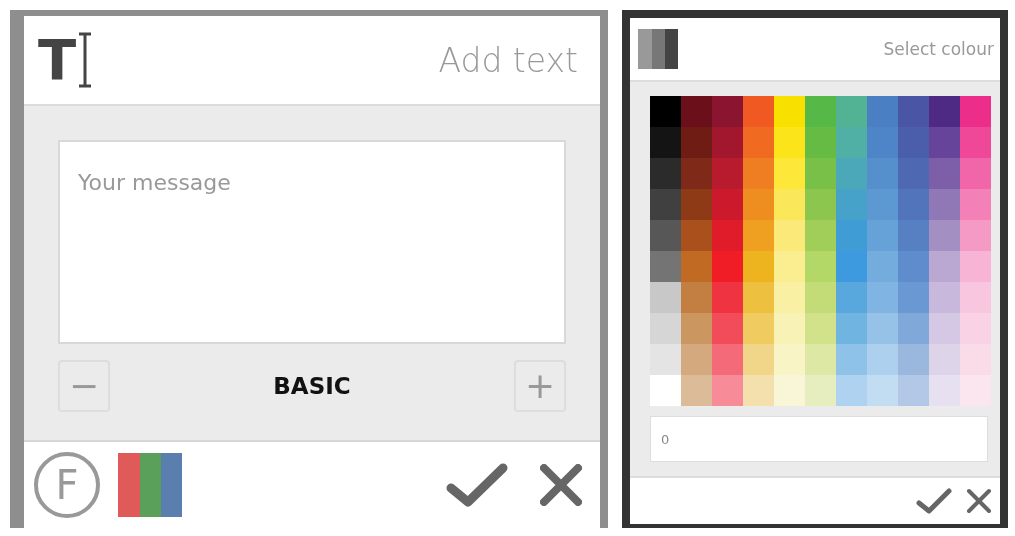 This screenshot has height=536, width=1015. I want to click on increase-button: +, so click(540, 386).